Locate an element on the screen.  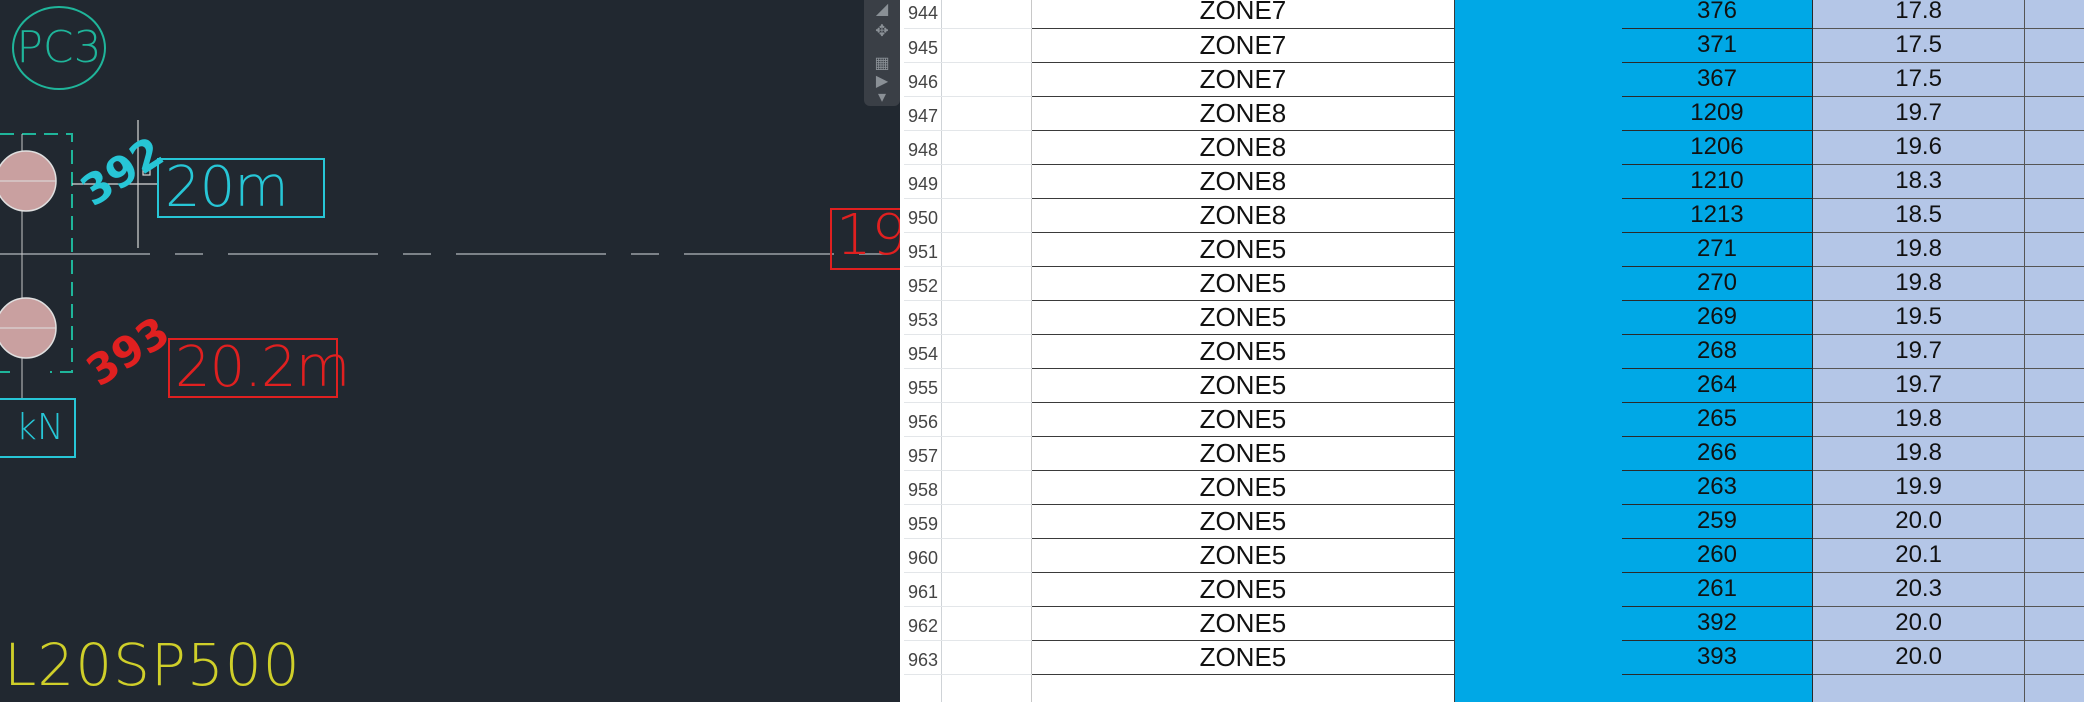
pile-id-cell: 393 is located at coordinates (1717, 657).